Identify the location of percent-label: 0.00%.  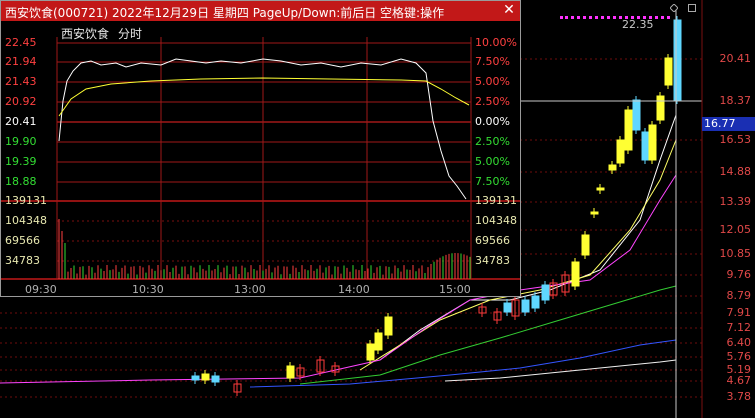
(492, 121).